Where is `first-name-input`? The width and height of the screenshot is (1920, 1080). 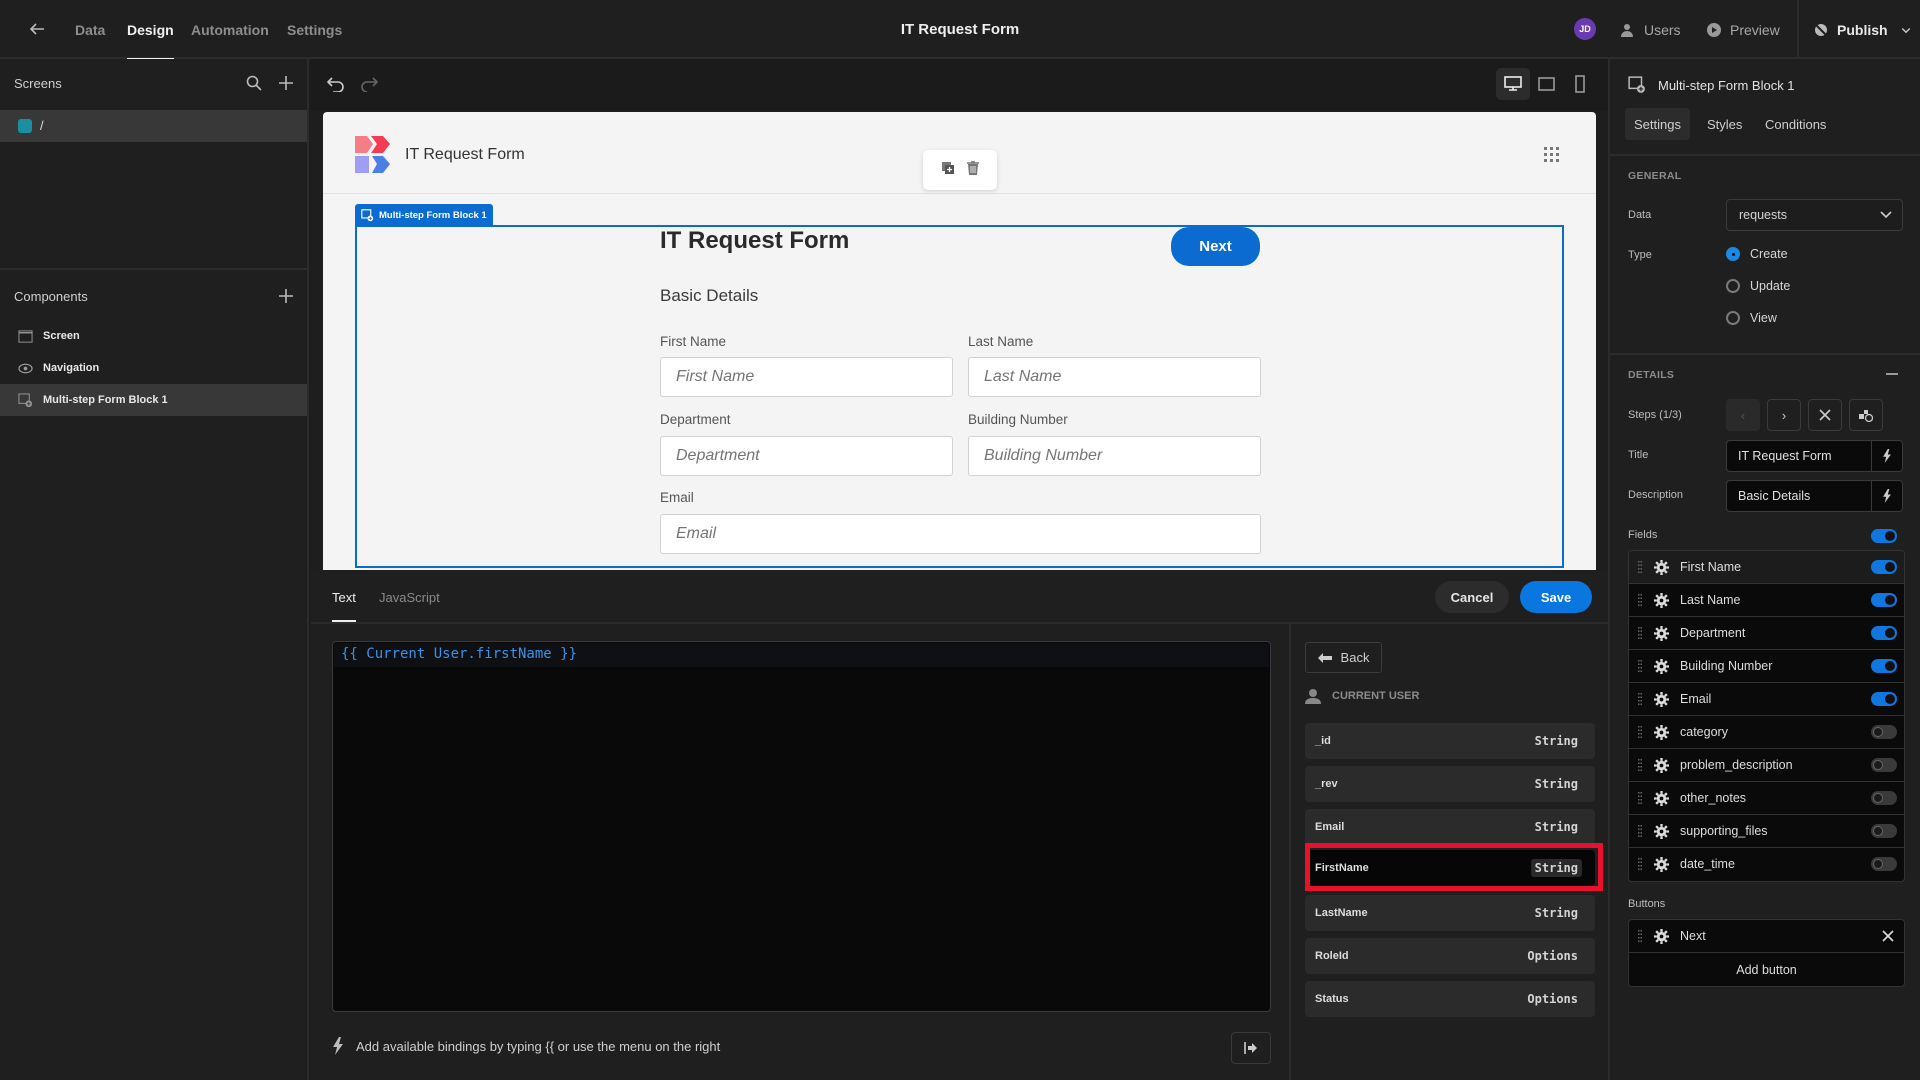 first-name-input is located at coordinates (806, 377).